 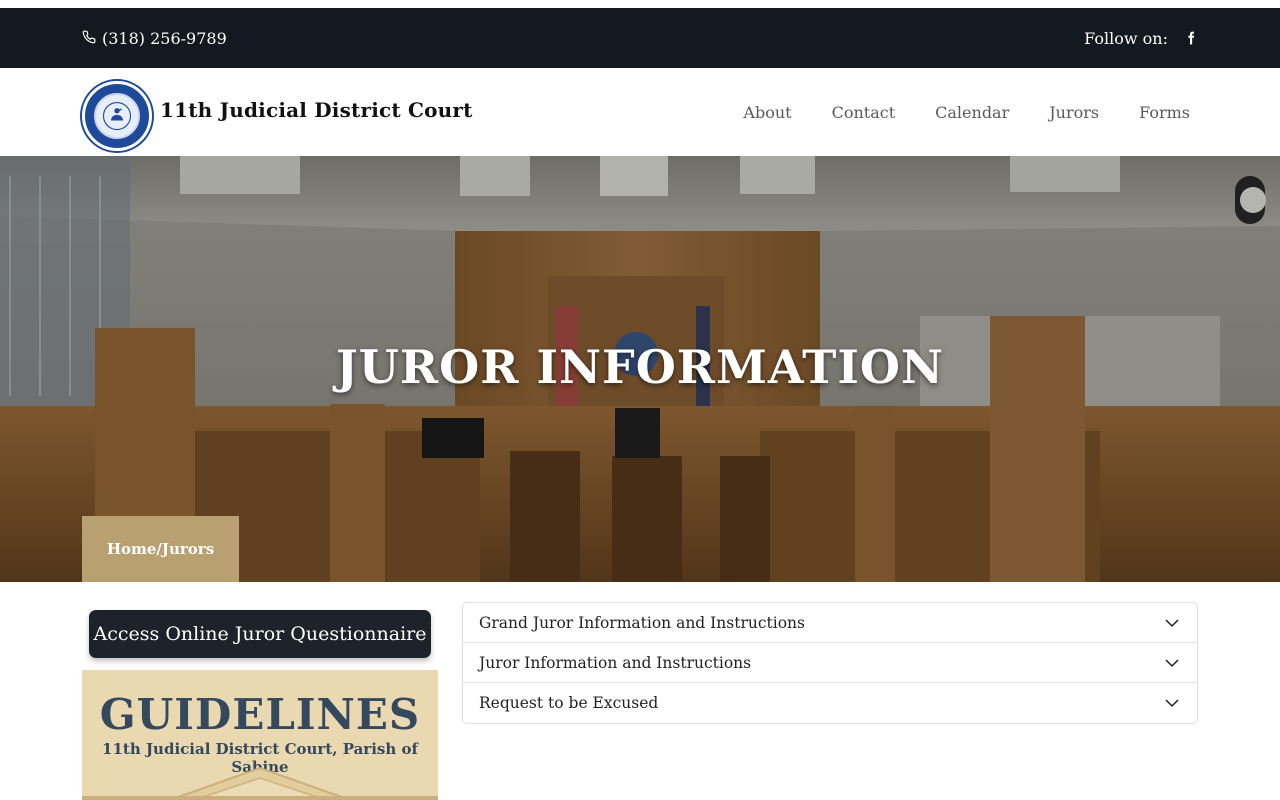 I want to click on courthouse-pediment-icon, so click(x=260, y=783).